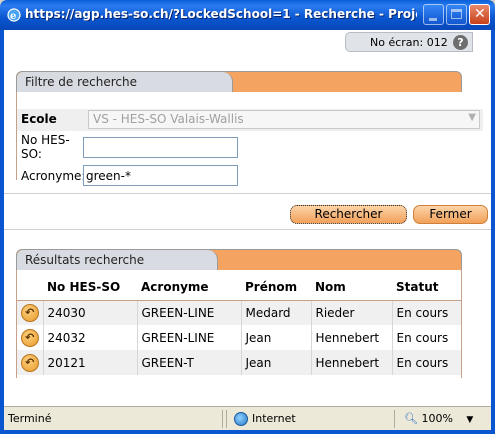 This screenshot has height=434, width=495. I want to click on ecole-row: Ecole VS - HES-SO Valais-Wallis ▼, so click(250, 120).